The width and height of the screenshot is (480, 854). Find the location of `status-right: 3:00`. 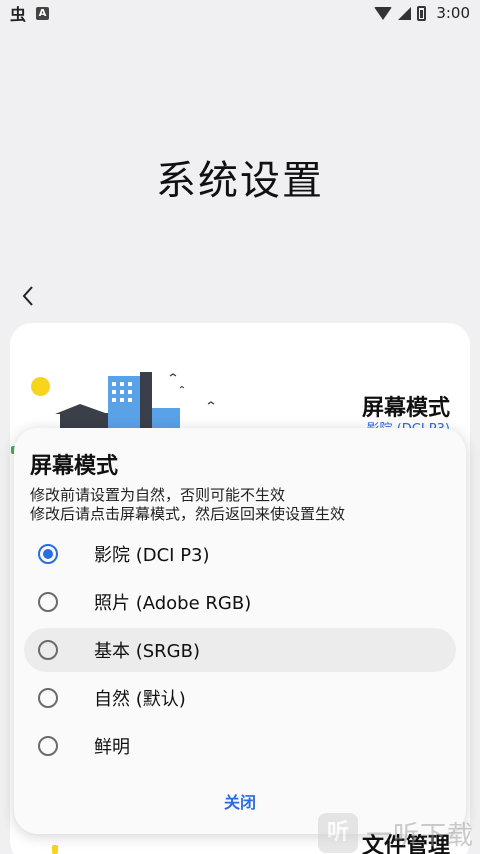

status-right: 3:00 is located at coordinates (422, 13).